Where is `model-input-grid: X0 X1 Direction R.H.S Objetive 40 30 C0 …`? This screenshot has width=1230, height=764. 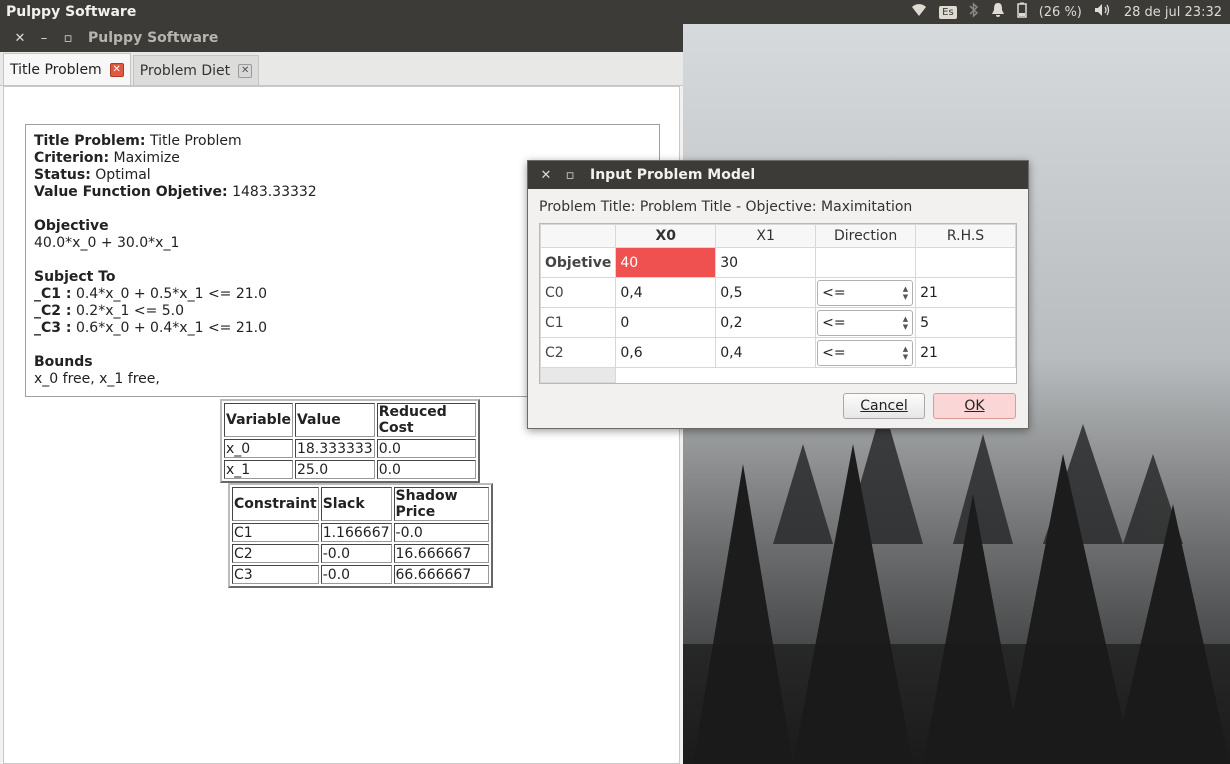
model-input-grid: X0 X1 Direction R.H.S Objetive 40 30 C0 … is located at coordinates (778, 303).